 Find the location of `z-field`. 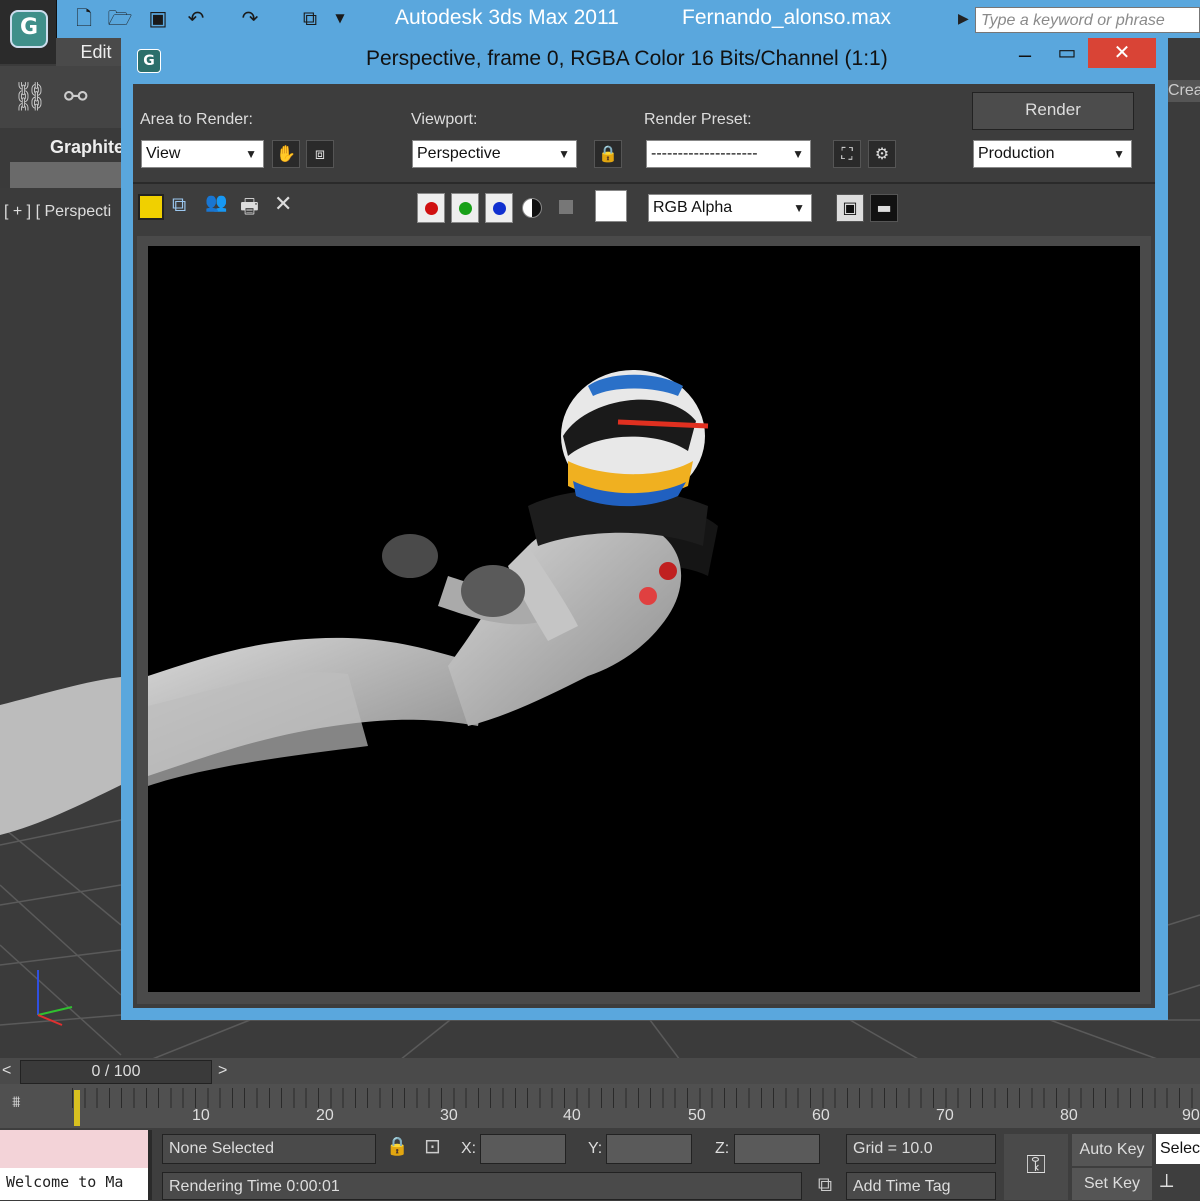

z-field is located at coordinates (777, 1149).